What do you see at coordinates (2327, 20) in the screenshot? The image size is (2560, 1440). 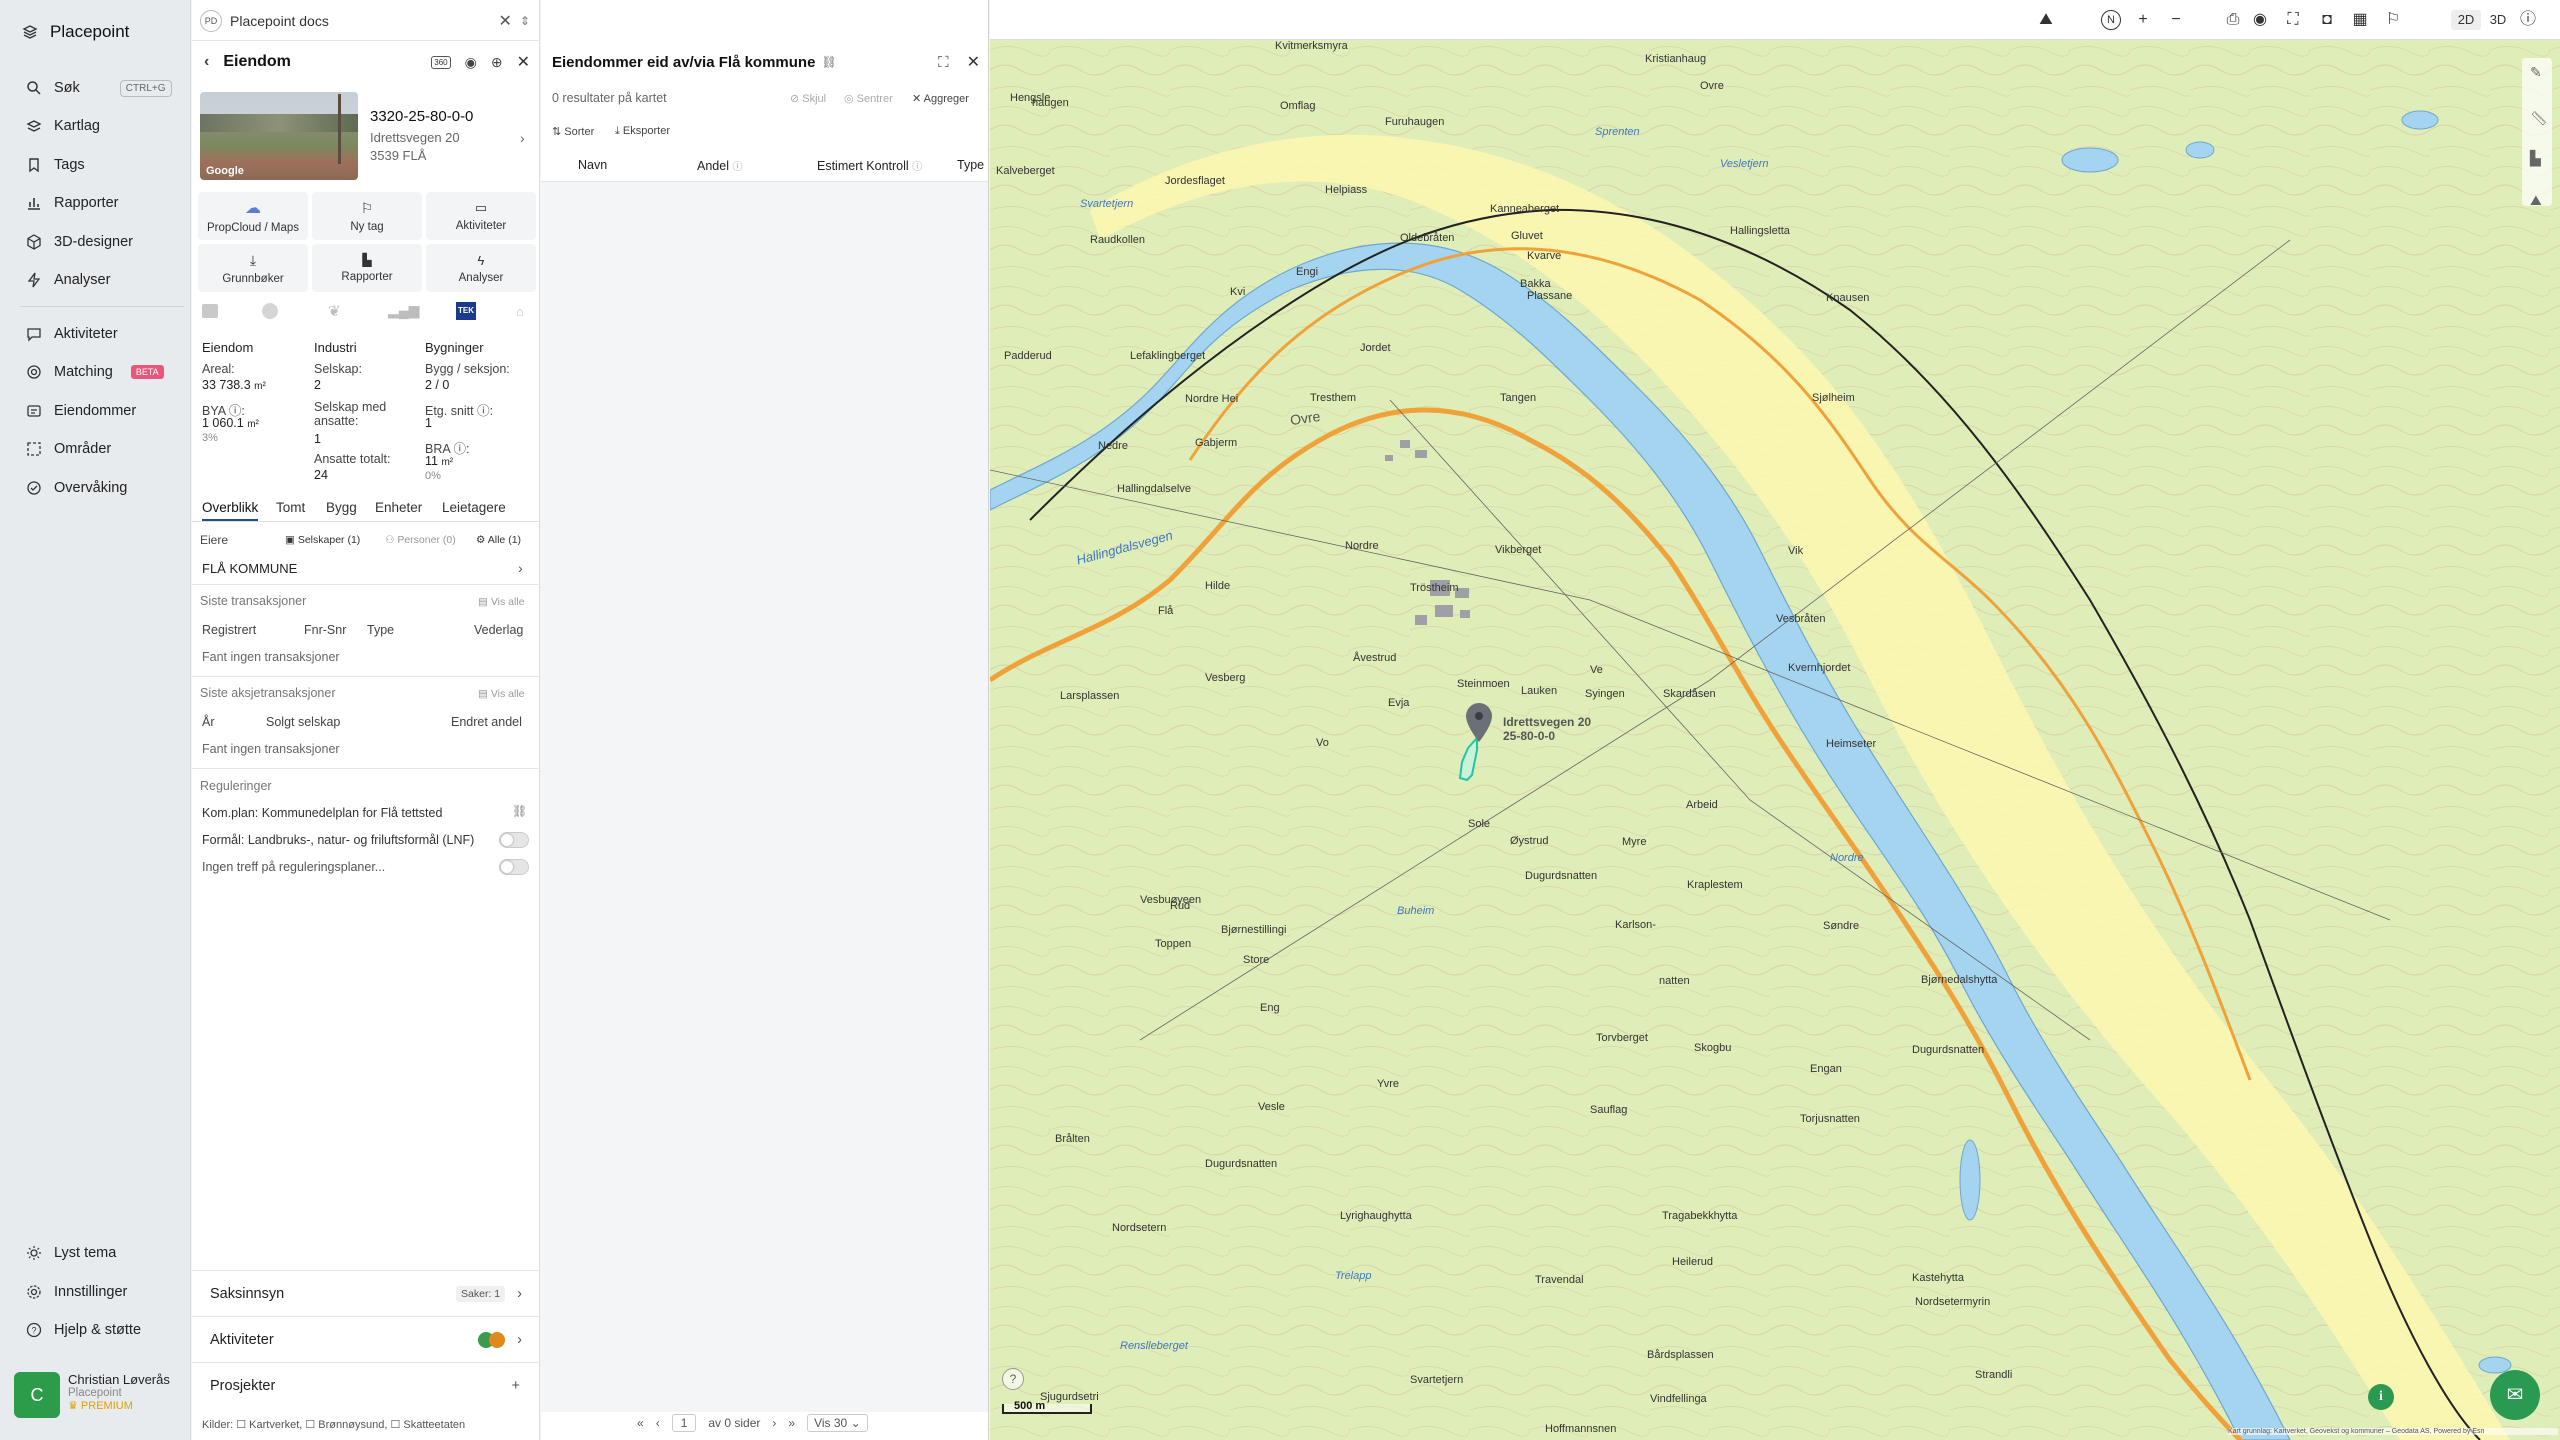 I see `camera-icon: ◘` at bounding box center [2327, 20].